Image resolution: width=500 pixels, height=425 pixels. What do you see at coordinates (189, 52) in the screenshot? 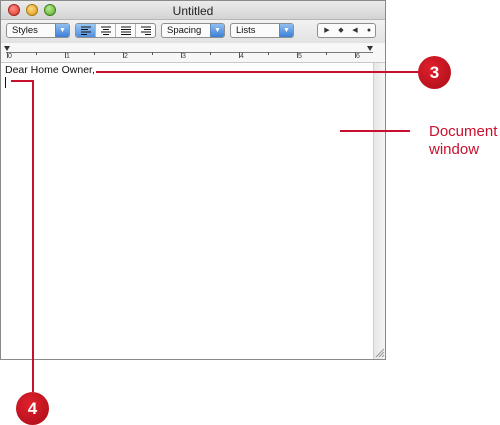
I see `ruler-baseline` at bounding box center [189, 52].